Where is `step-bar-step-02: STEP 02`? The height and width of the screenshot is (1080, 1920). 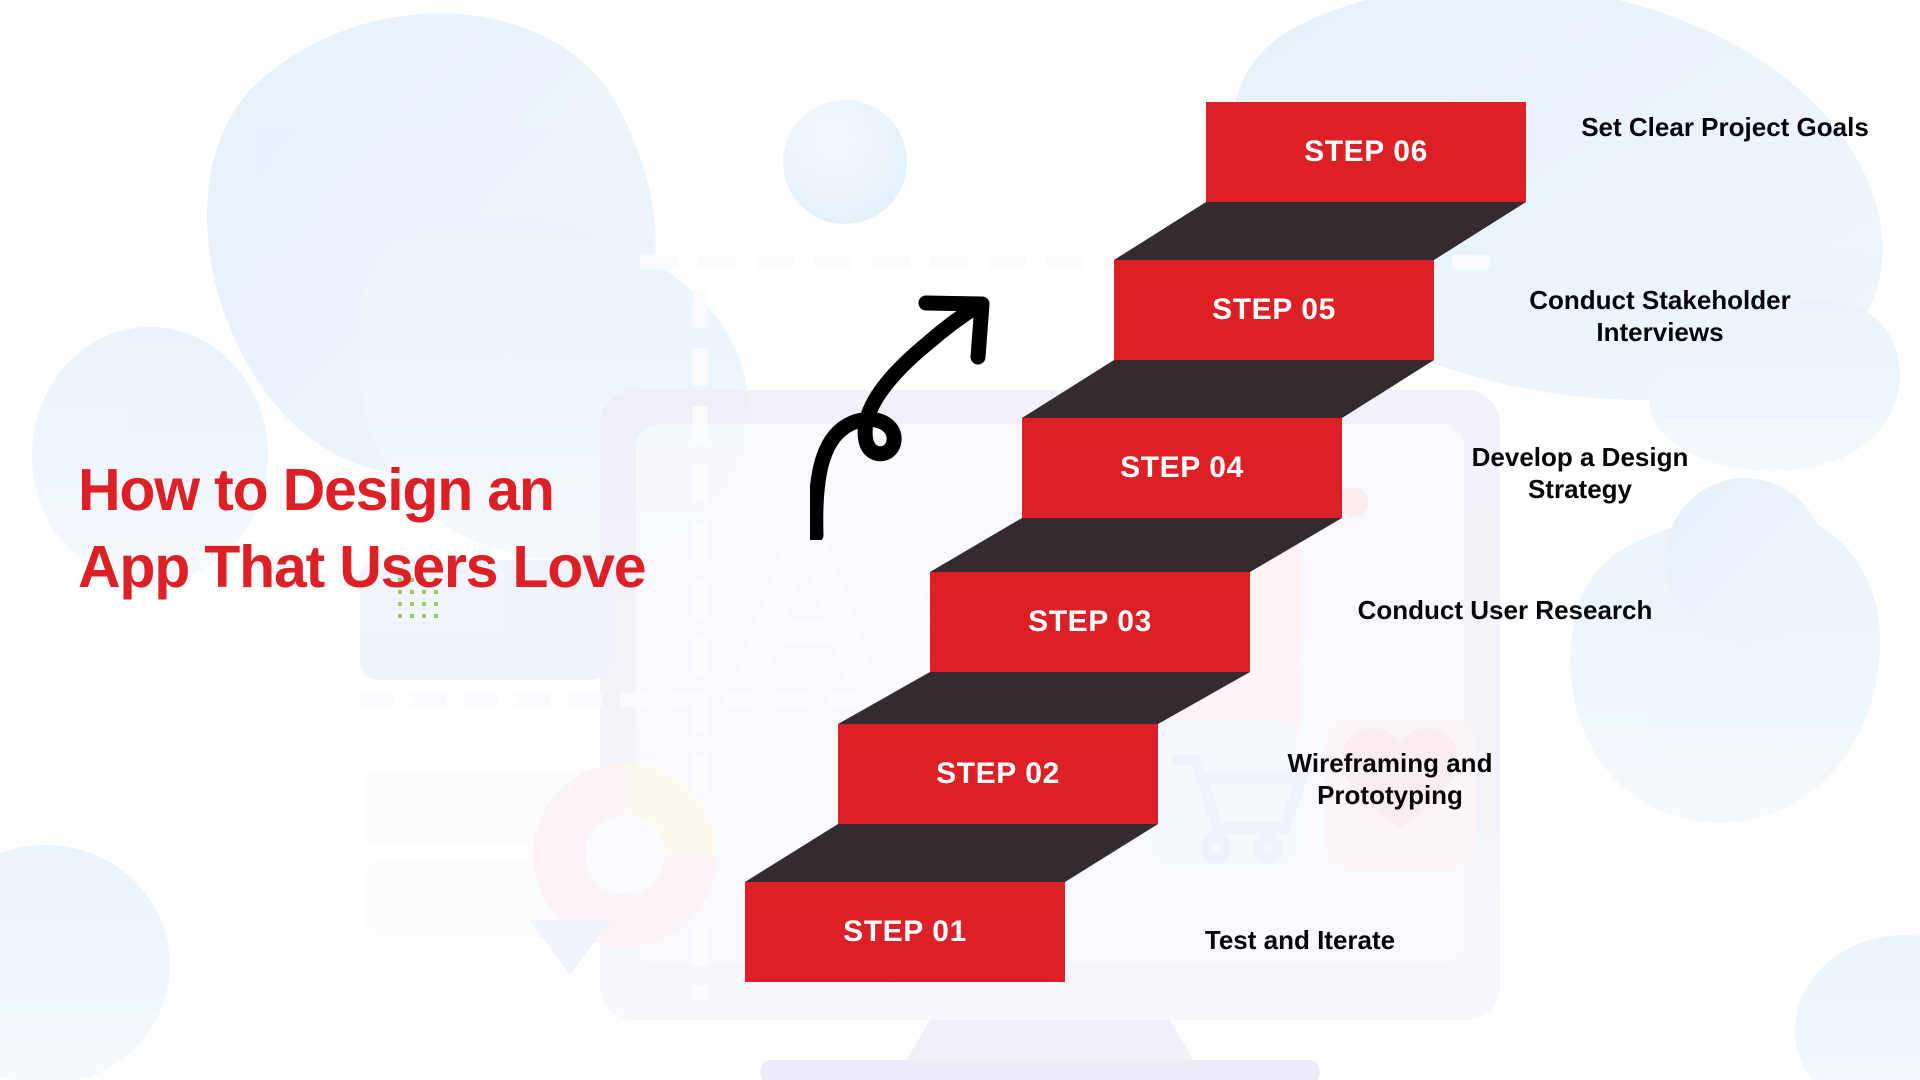
step-bar-step-02: STEP 02 is located at coordinates (998, 774).